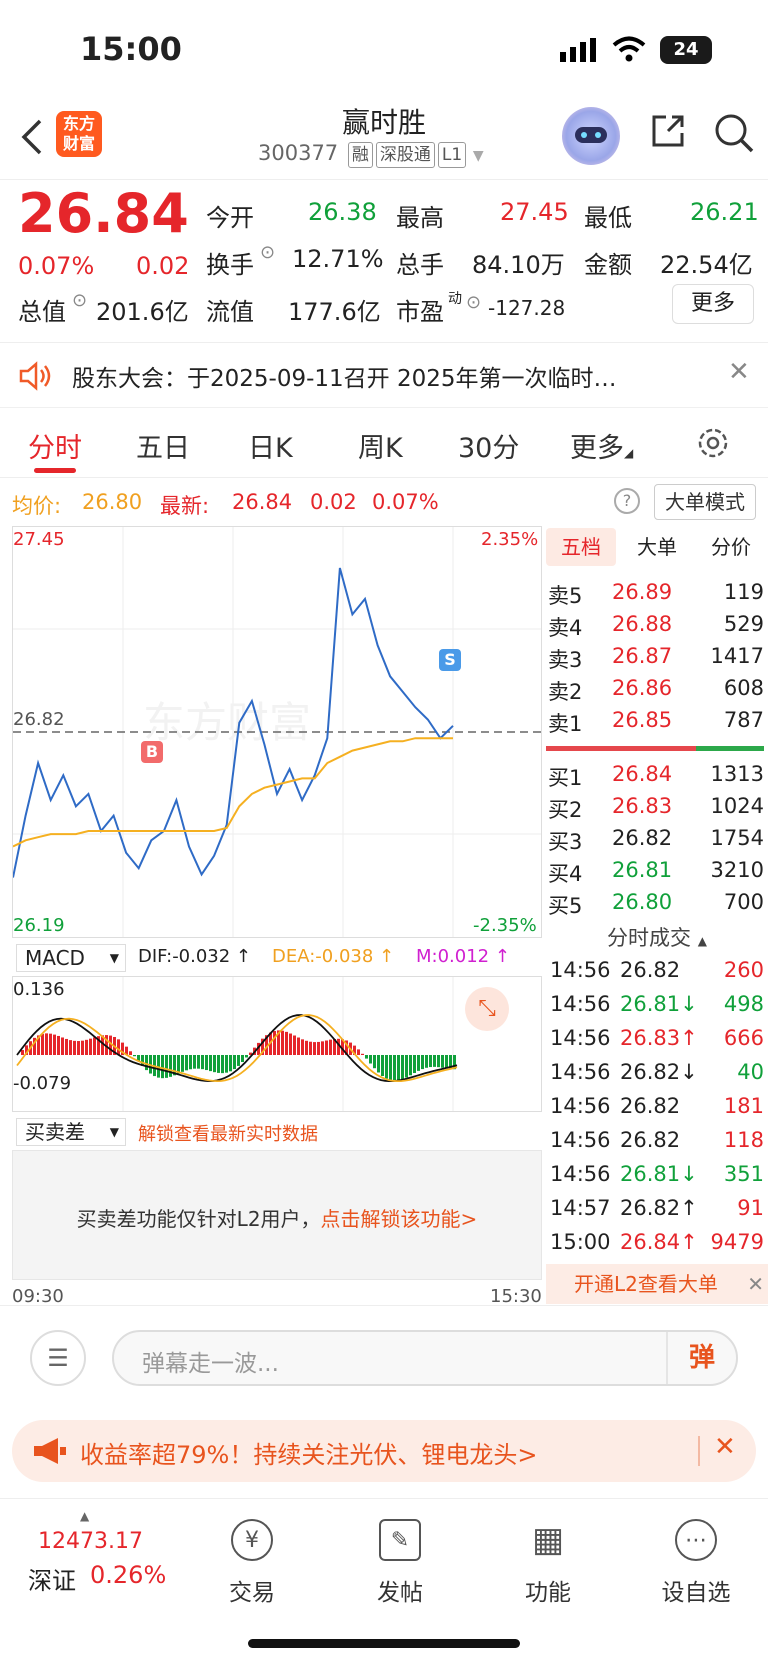  Describe the element at coordinates (163, 445) in the screenshot. I see `tab-five-day: 五日` at that location.